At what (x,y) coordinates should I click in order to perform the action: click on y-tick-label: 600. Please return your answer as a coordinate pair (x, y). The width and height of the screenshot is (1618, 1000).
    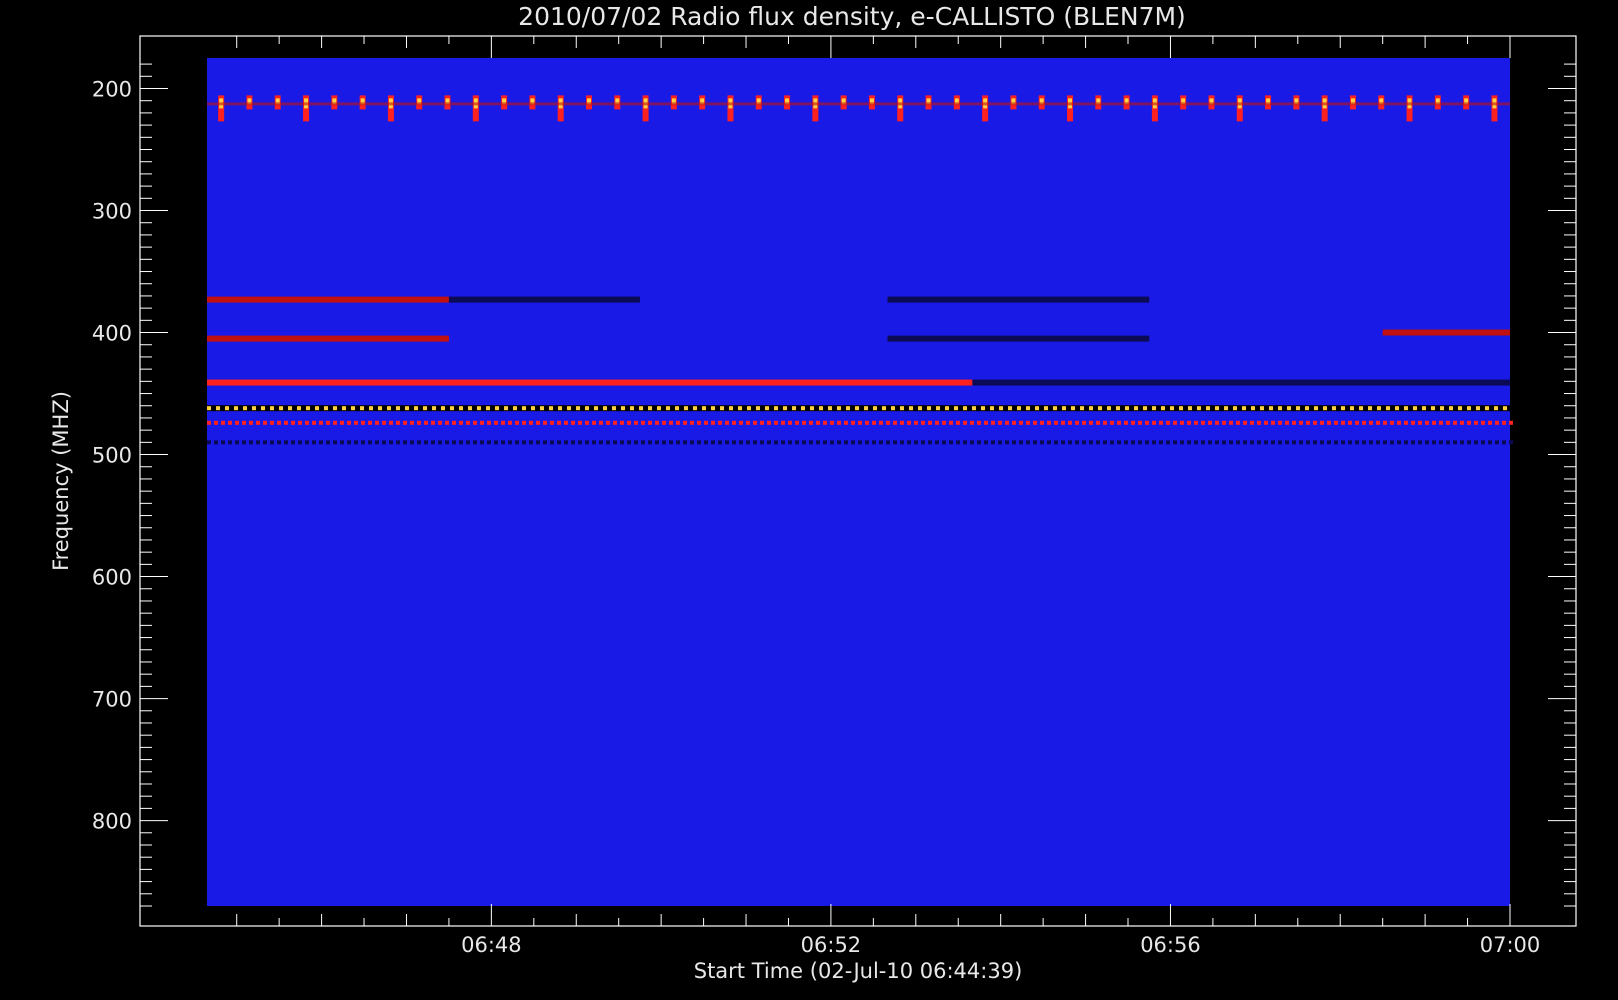
    Looking at the image, I should click on (112, 578).